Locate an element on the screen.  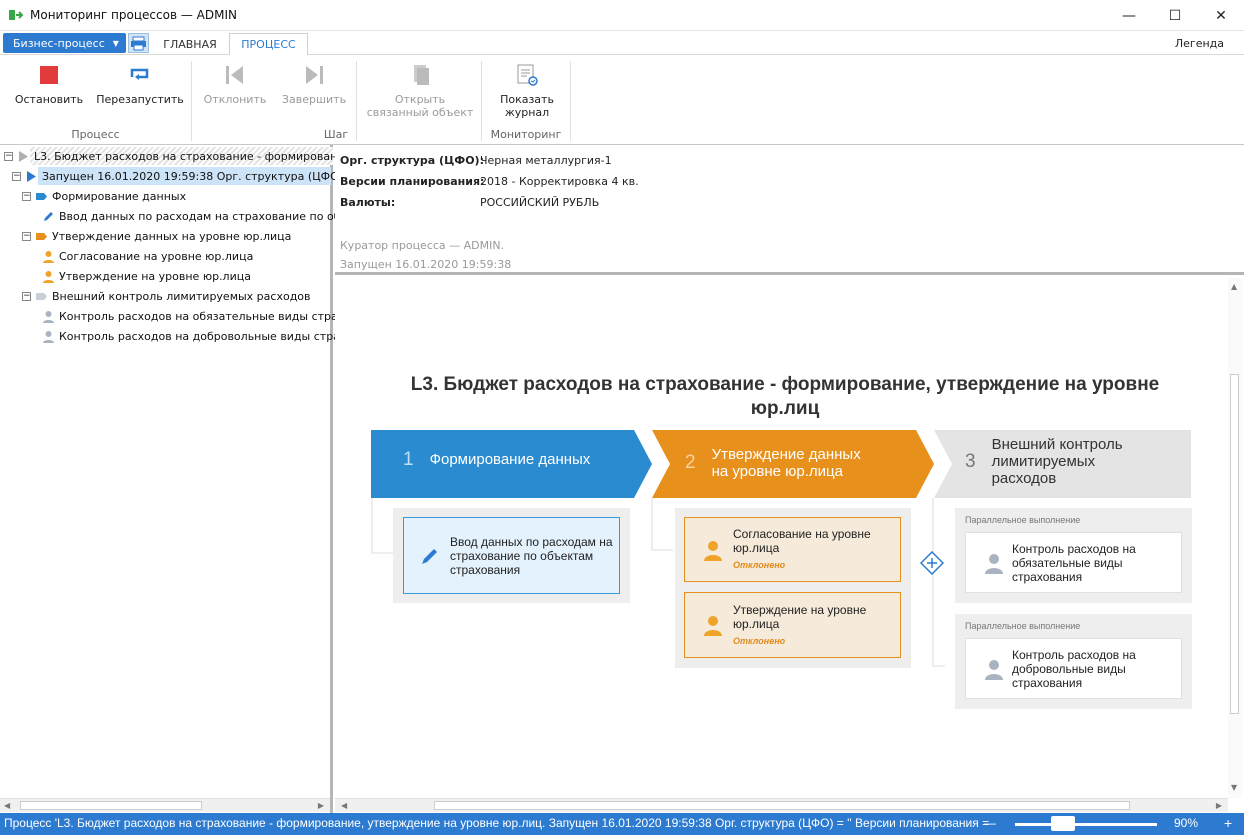
finish-button: Завершить is located at coordinates (314, 84).